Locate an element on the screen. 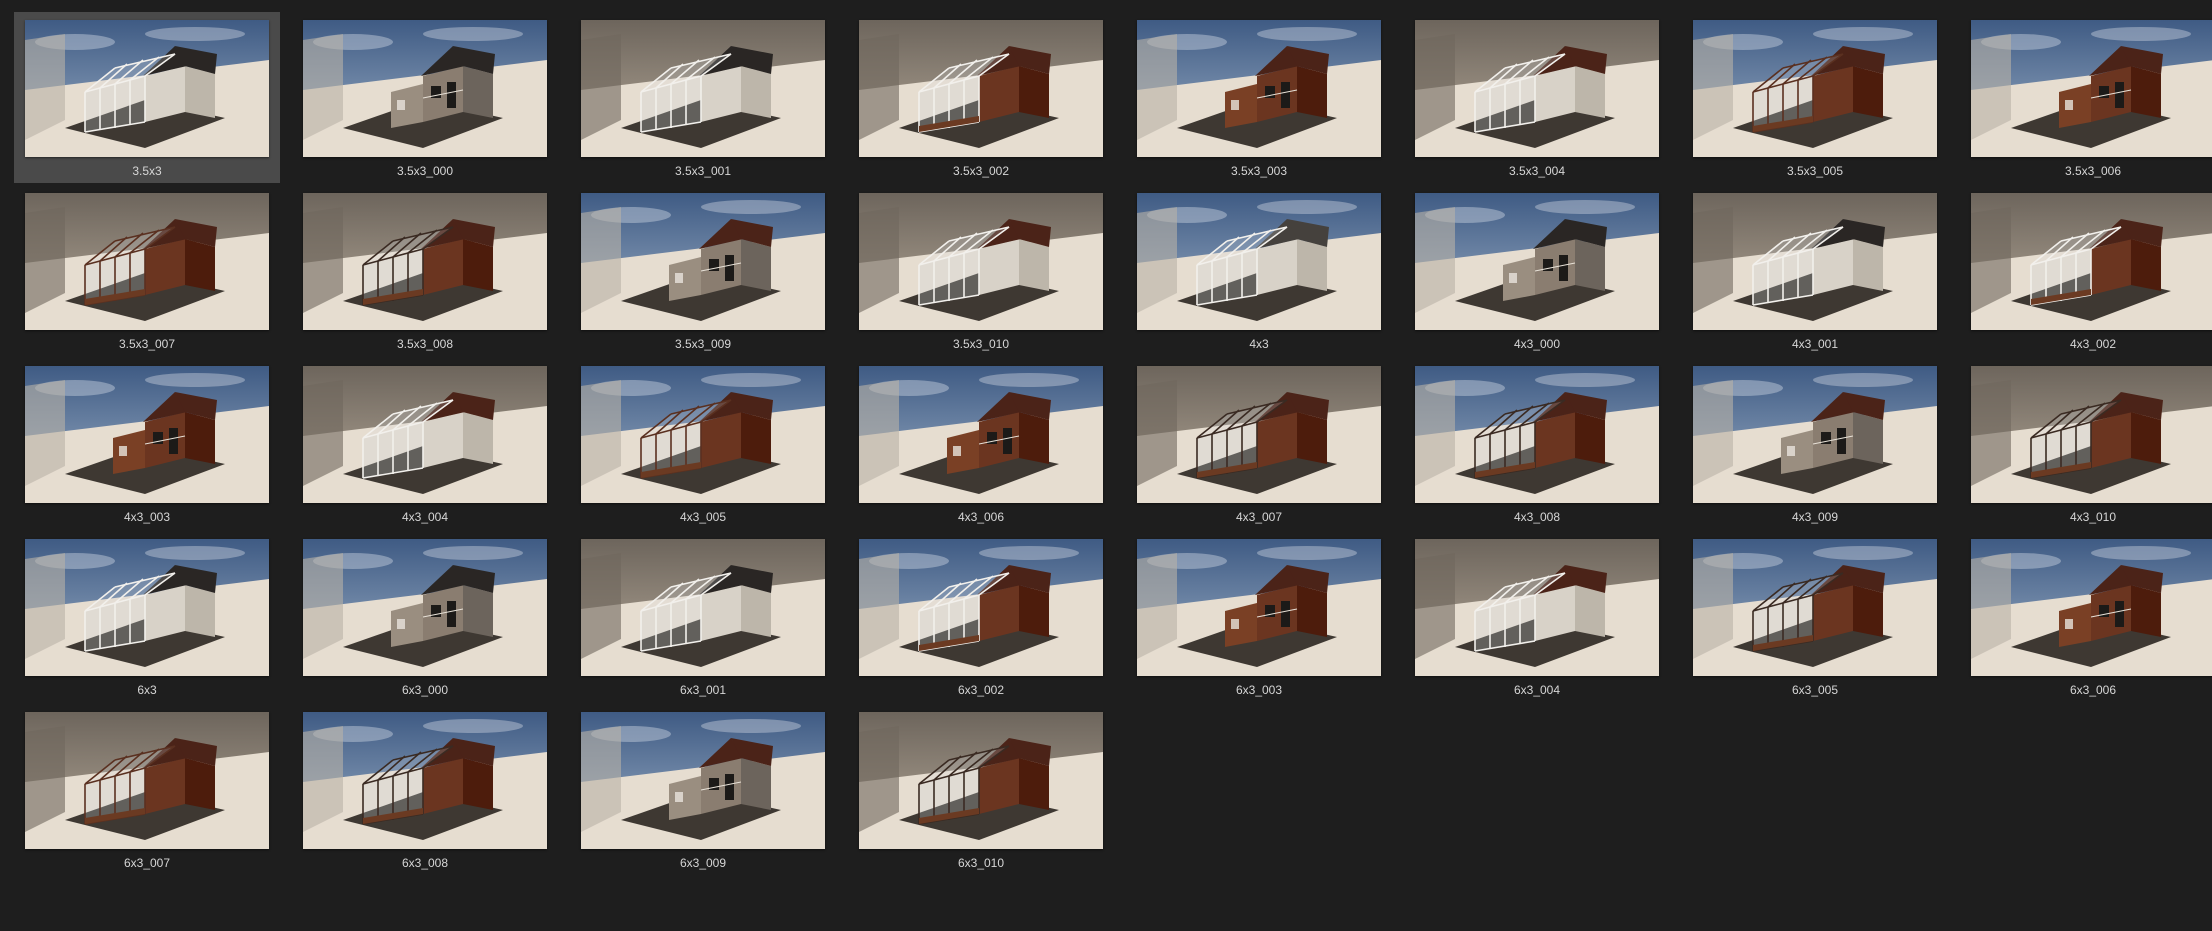 This screenshot has width=2212, height=931. thumbnail-item: 3.5x3_003 is located at coordinates (1259, 106).